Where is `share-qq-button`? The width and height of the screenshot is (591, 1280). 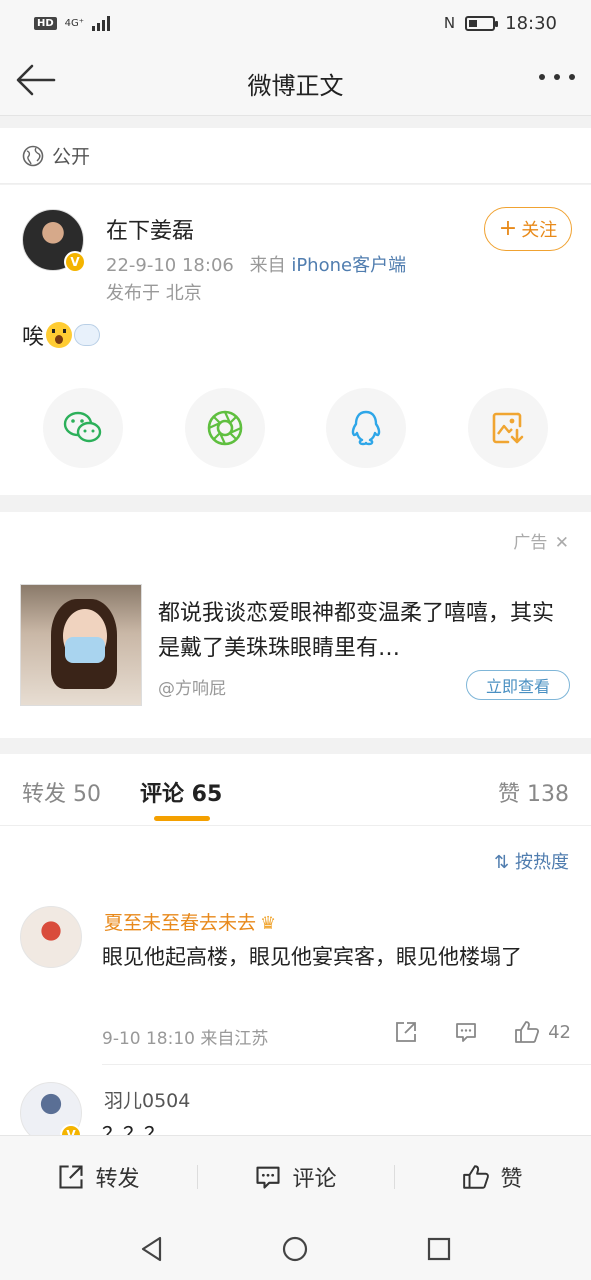
share-qq-button is located at coordinates (366, 428).